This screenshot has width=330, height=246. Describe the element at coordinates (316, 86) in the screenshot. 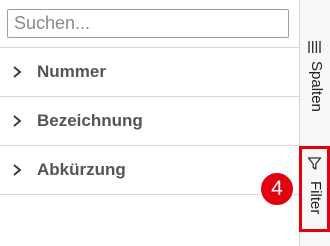

I see `columns-tab-label: Spalten` at that location.